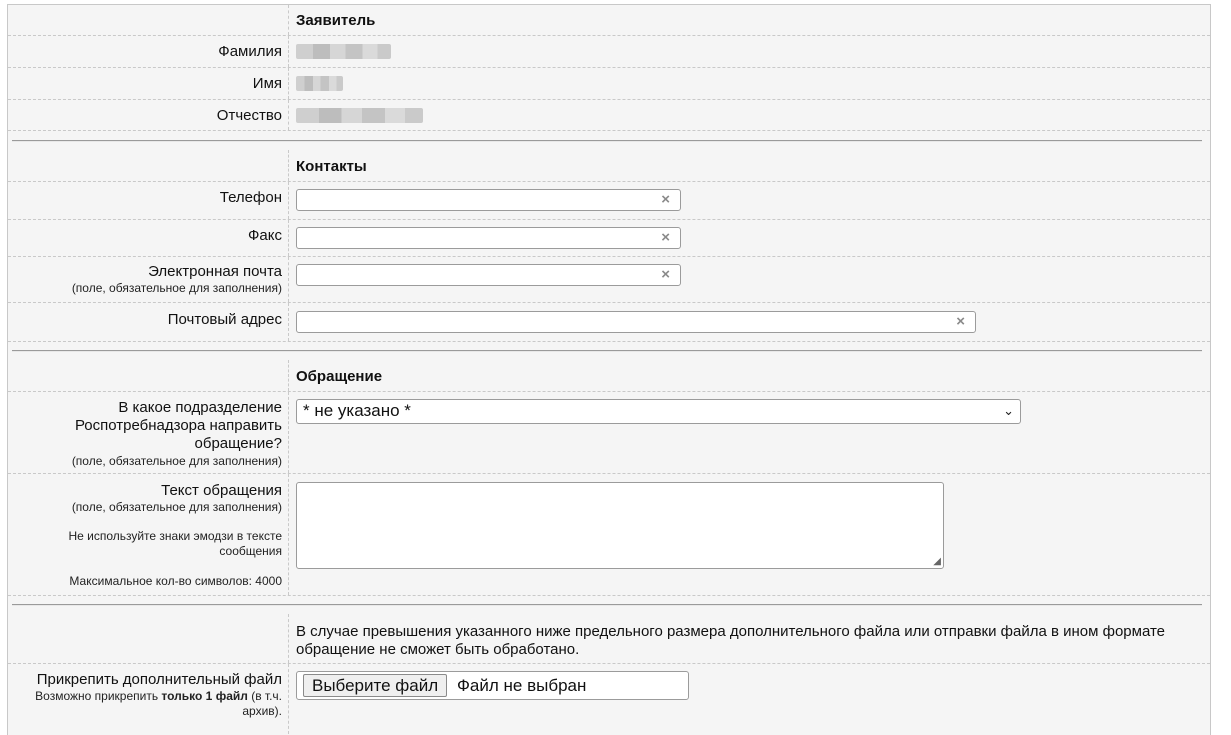 This screenshot has height=735, width=1231. What do you see at coordinates (665, 275) in the screenshot?
I see `clear-email-icon: ×` at bounding box center [665, 275].